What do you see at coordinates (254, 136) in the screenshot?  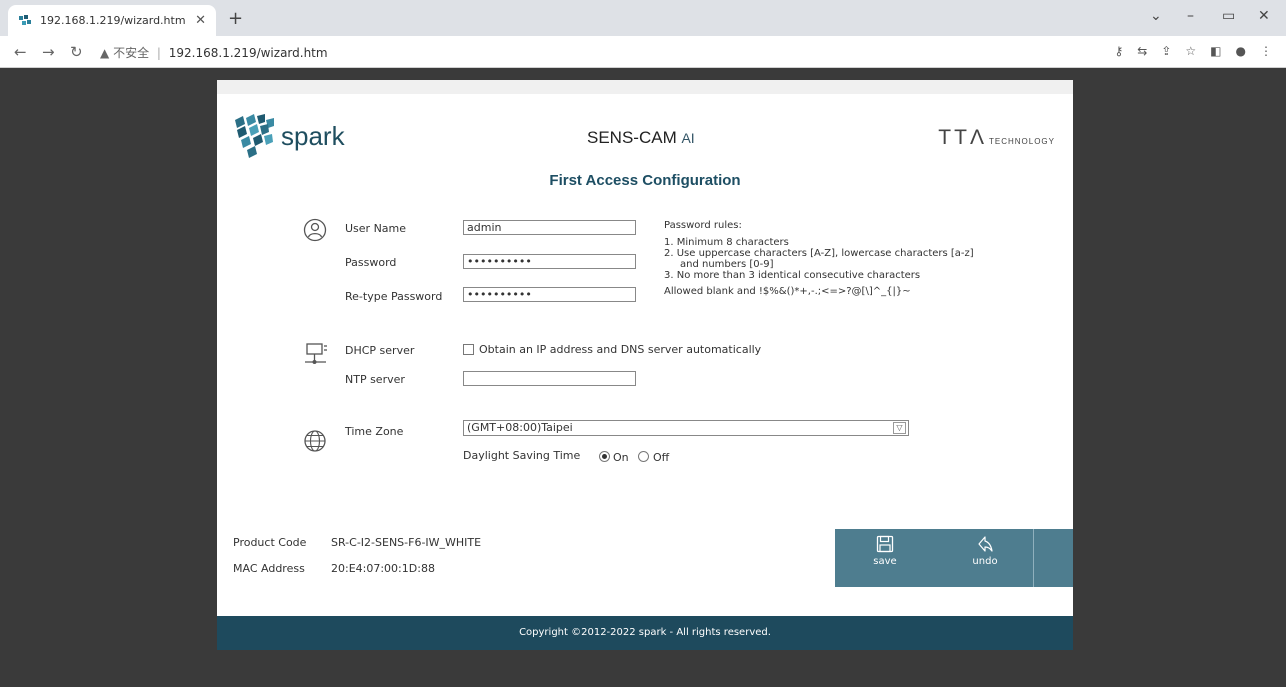 I see `spark-logo-icon` at bounding box center [254, 136].